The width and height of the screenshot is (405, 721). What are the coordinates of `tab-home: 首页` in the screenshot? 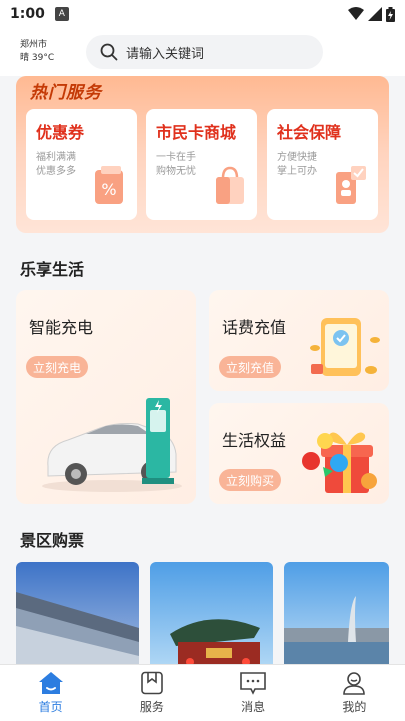 It's located at (50, 693).